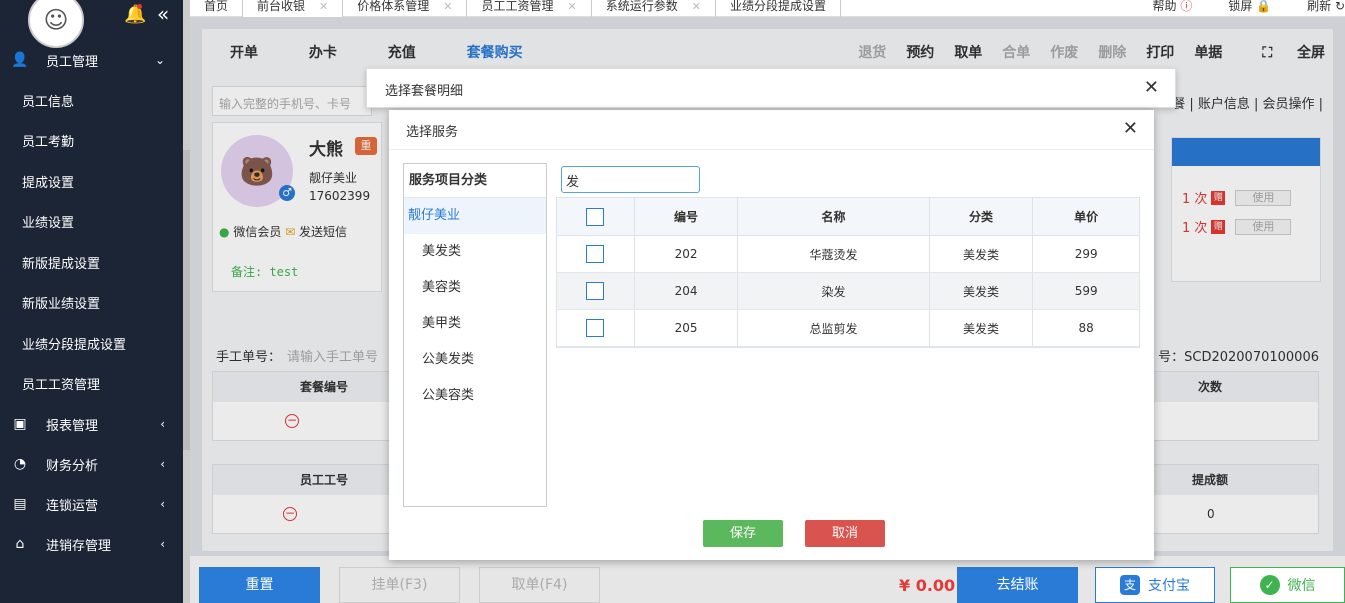 The image size is (1345, 603). I want to click on home-icon: ⌂, so click(20, 544).